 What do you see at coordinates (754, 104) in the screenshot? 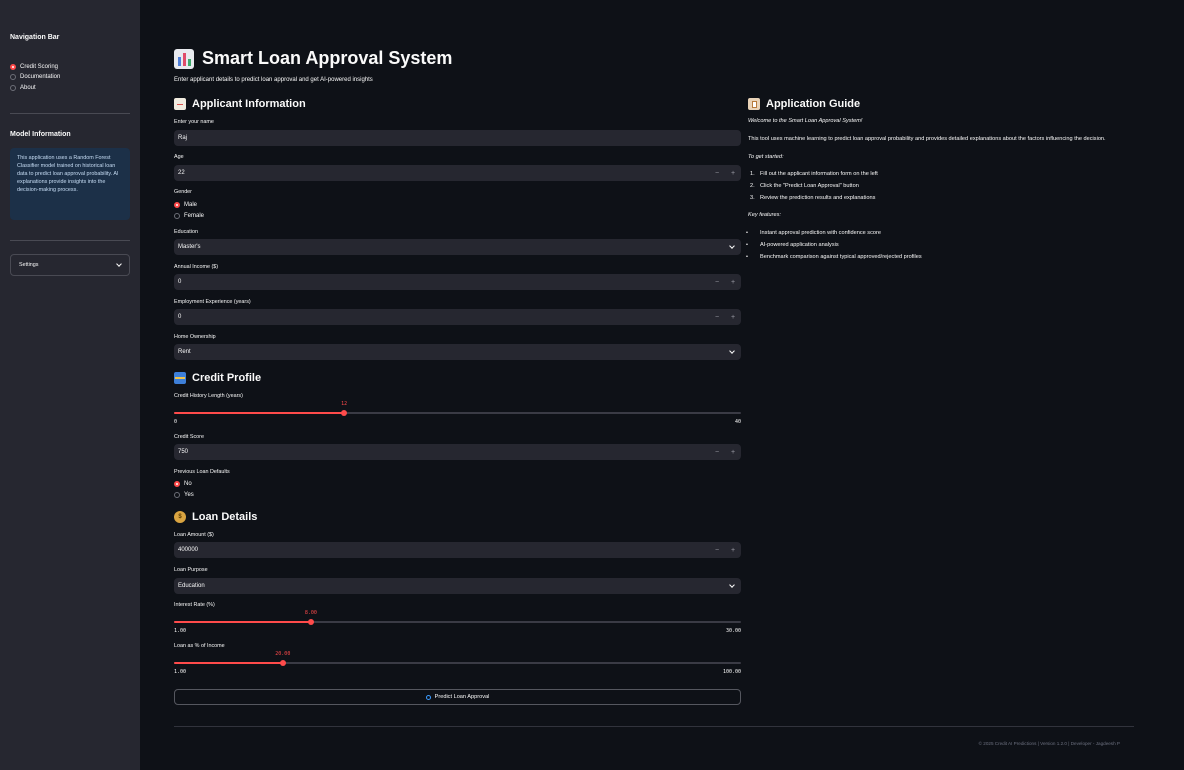
I see `clipboard-icon` at bounding box center [754, 104].